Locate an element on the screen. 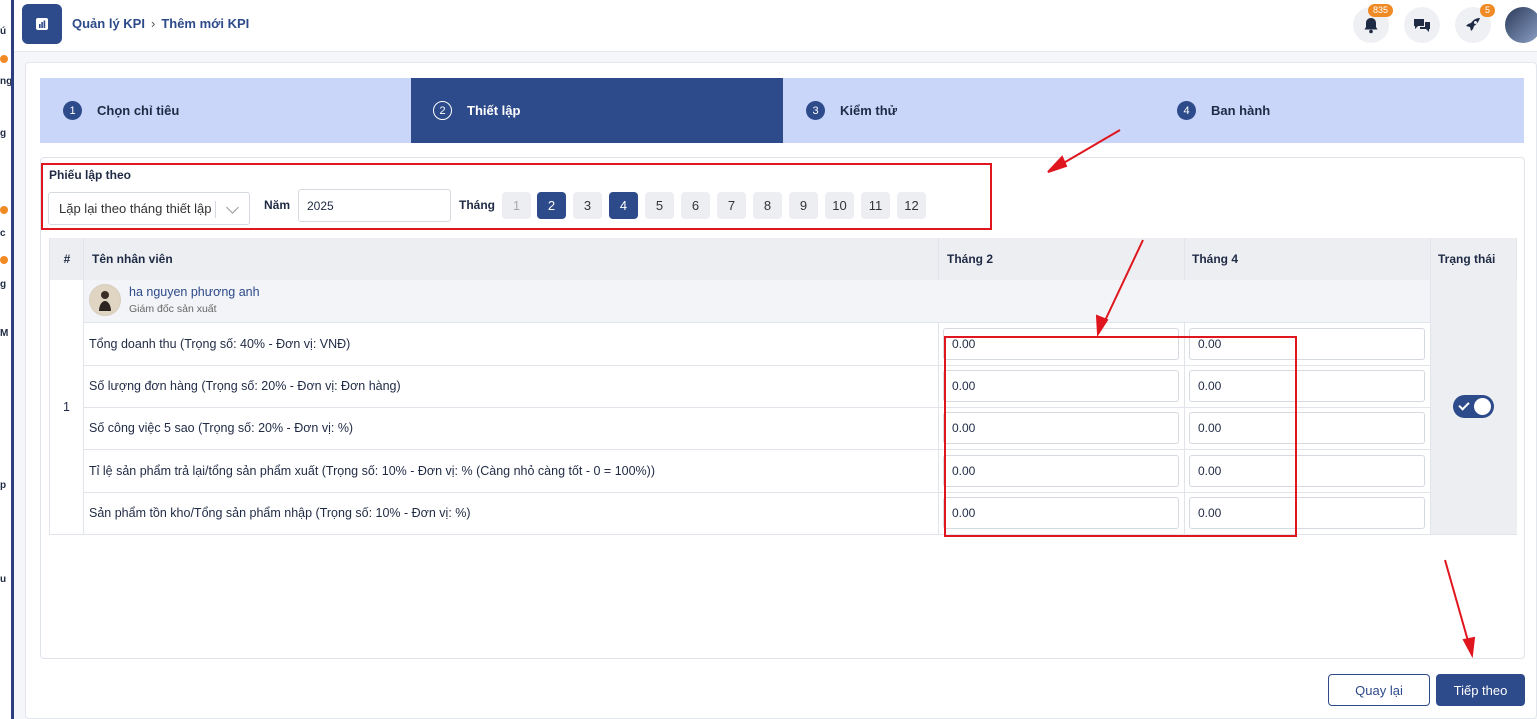 The height and width of the screenshot is (719, 1537). breadcrumb: Quản lý KPI › Thêm mới KPI is located at coordinates (160, 23).